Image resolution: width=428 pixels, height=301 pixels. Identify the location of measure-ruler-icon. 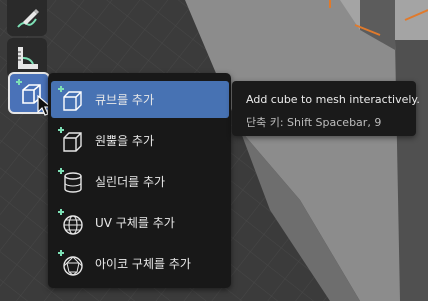
(28, 58).